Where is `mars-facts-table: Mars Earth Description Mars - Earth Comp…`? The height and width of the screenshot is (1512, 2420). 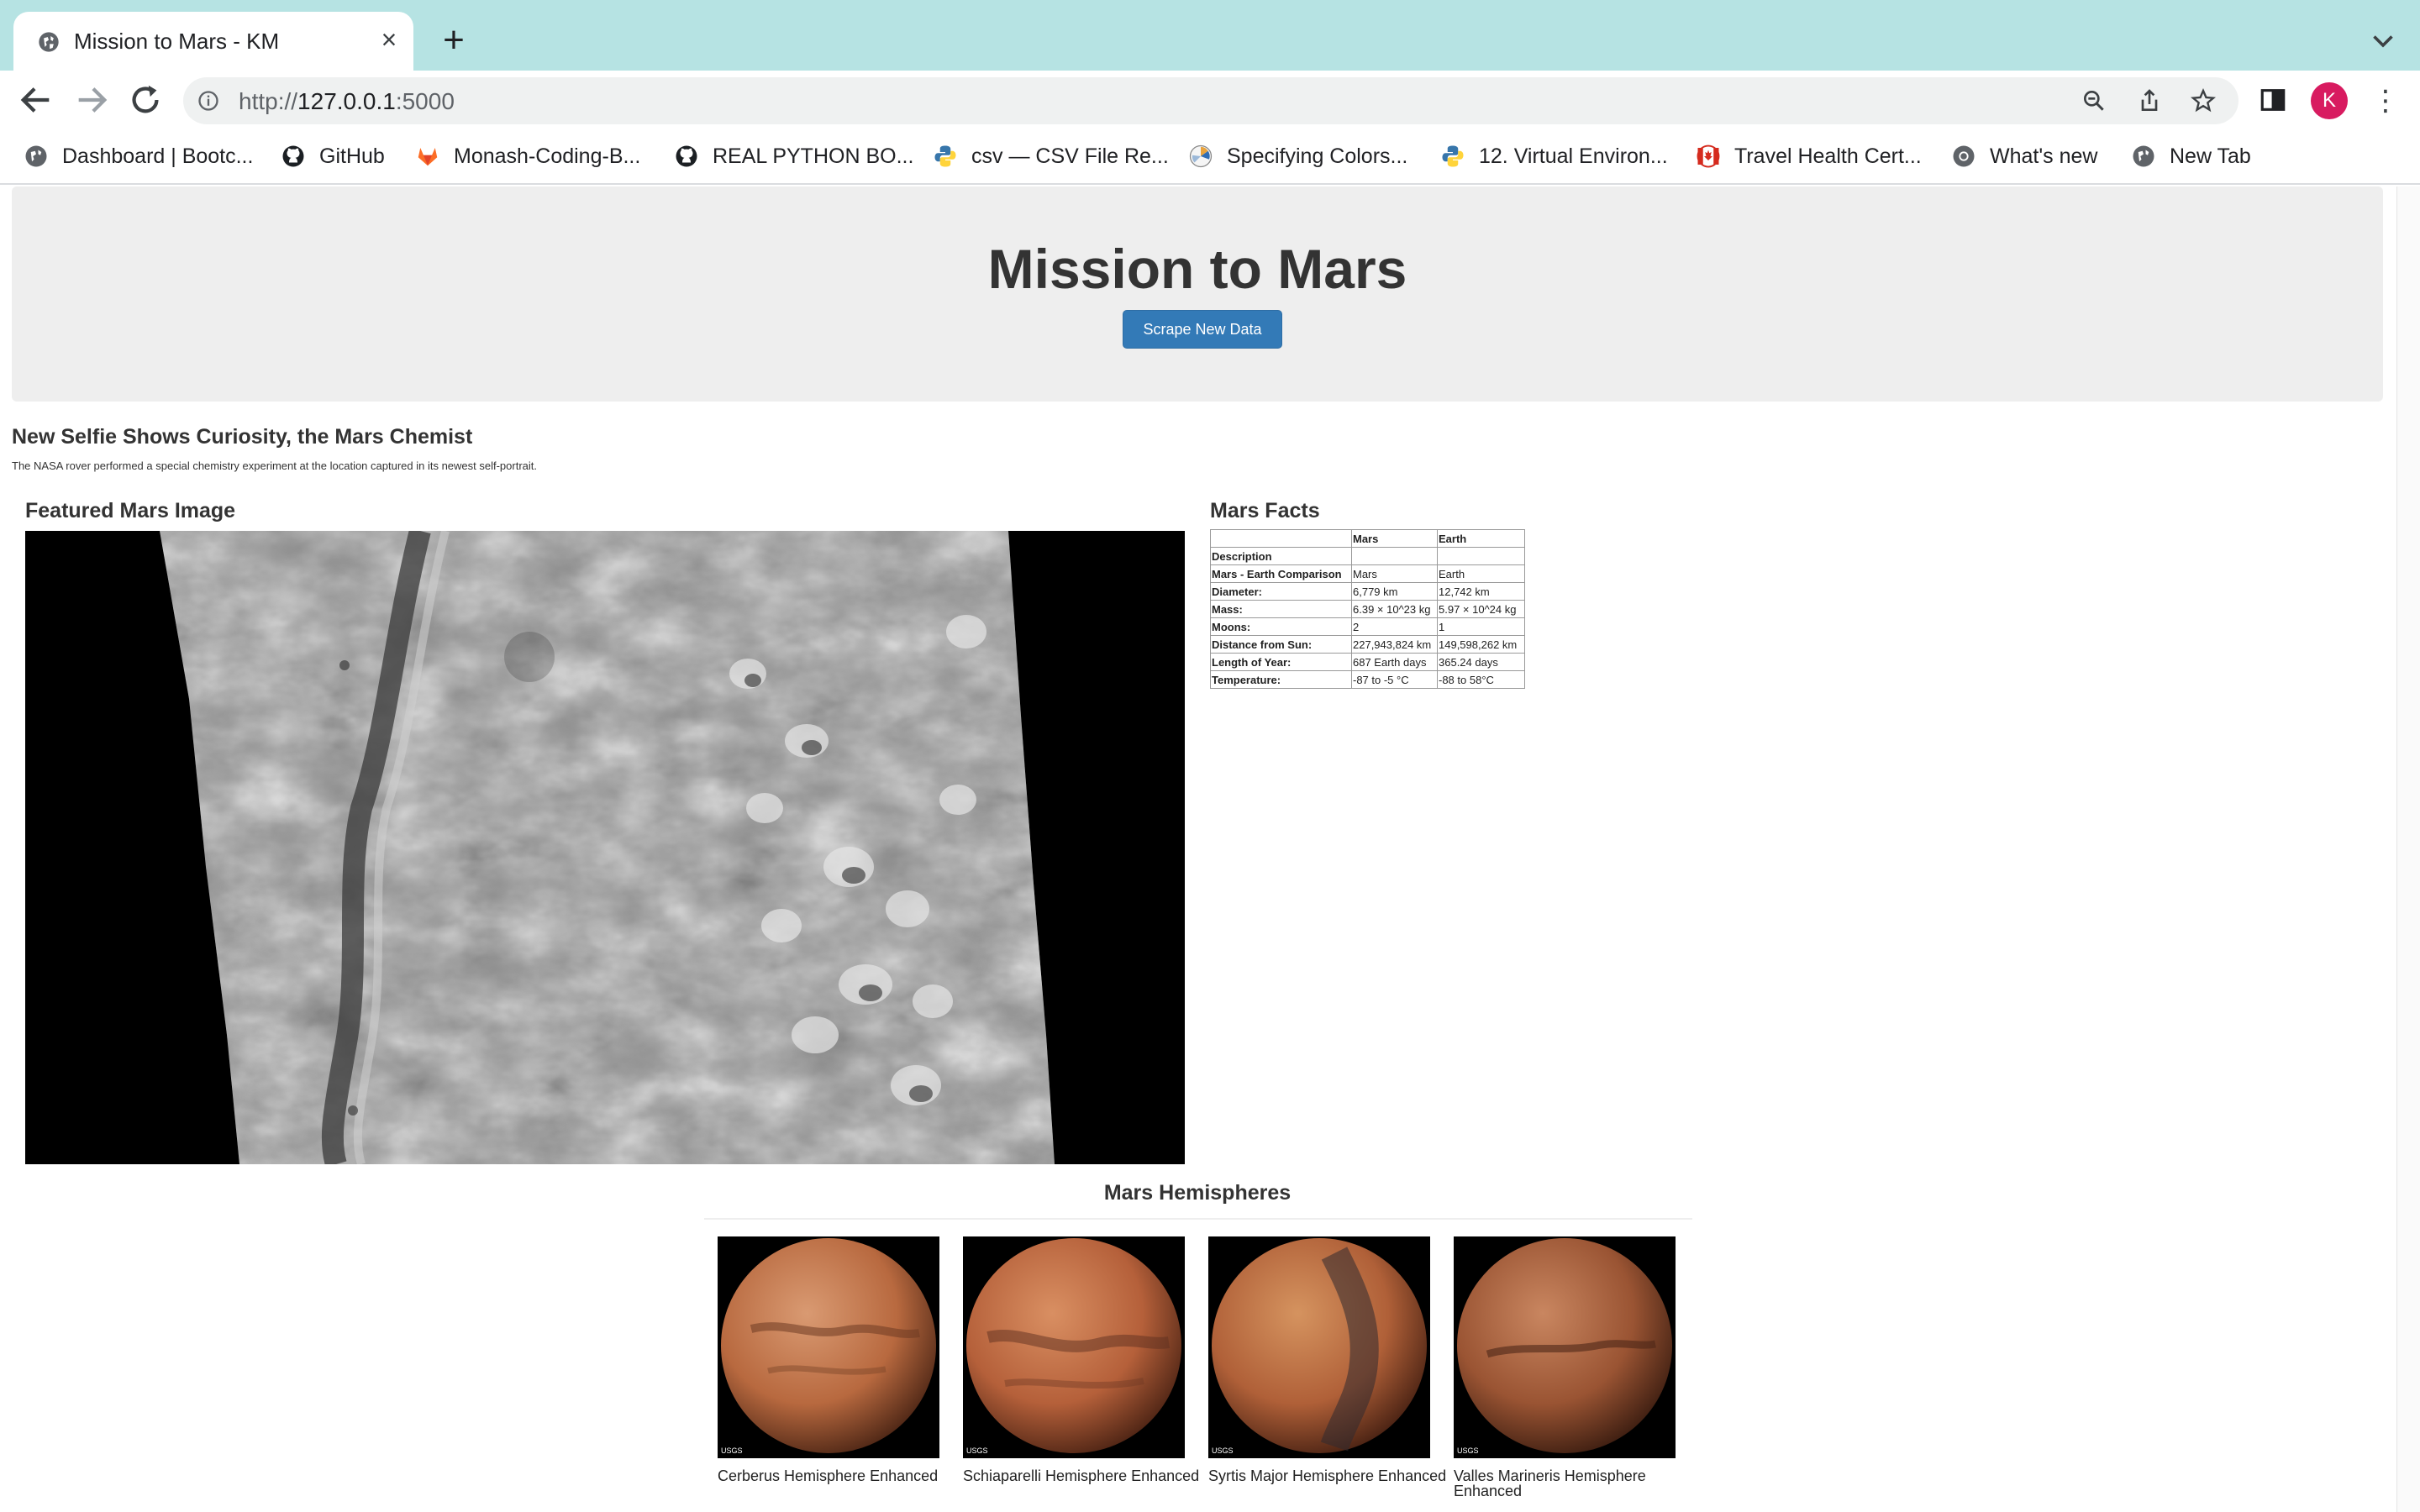 mars-facts-table: Mars Earth Description Mars - Earth Comp… is located at coordinates (1367, 609).